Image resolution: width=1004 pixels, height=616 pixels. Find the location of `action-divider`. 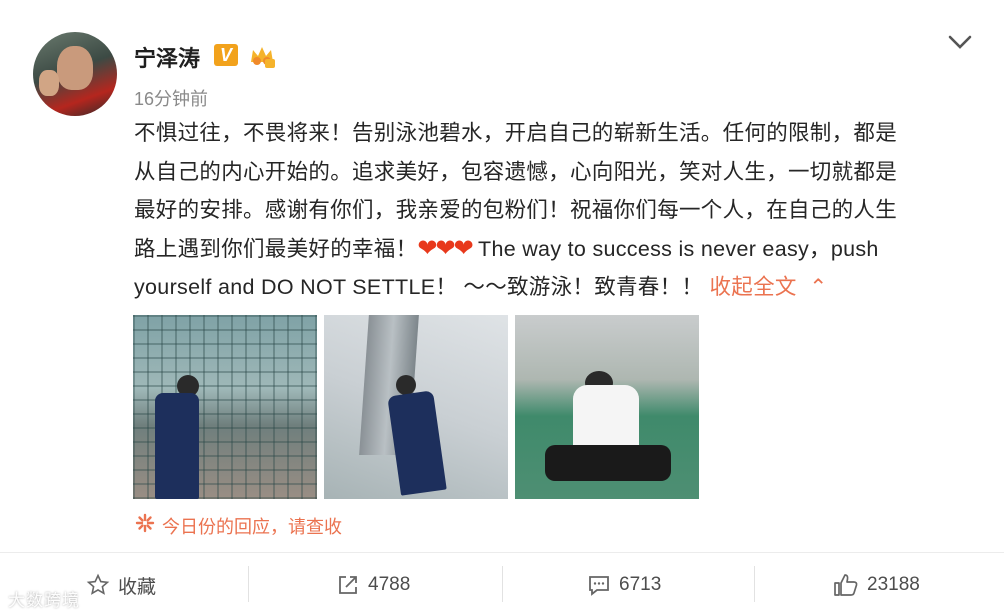

action-divider is located at coordinates (502, 552).